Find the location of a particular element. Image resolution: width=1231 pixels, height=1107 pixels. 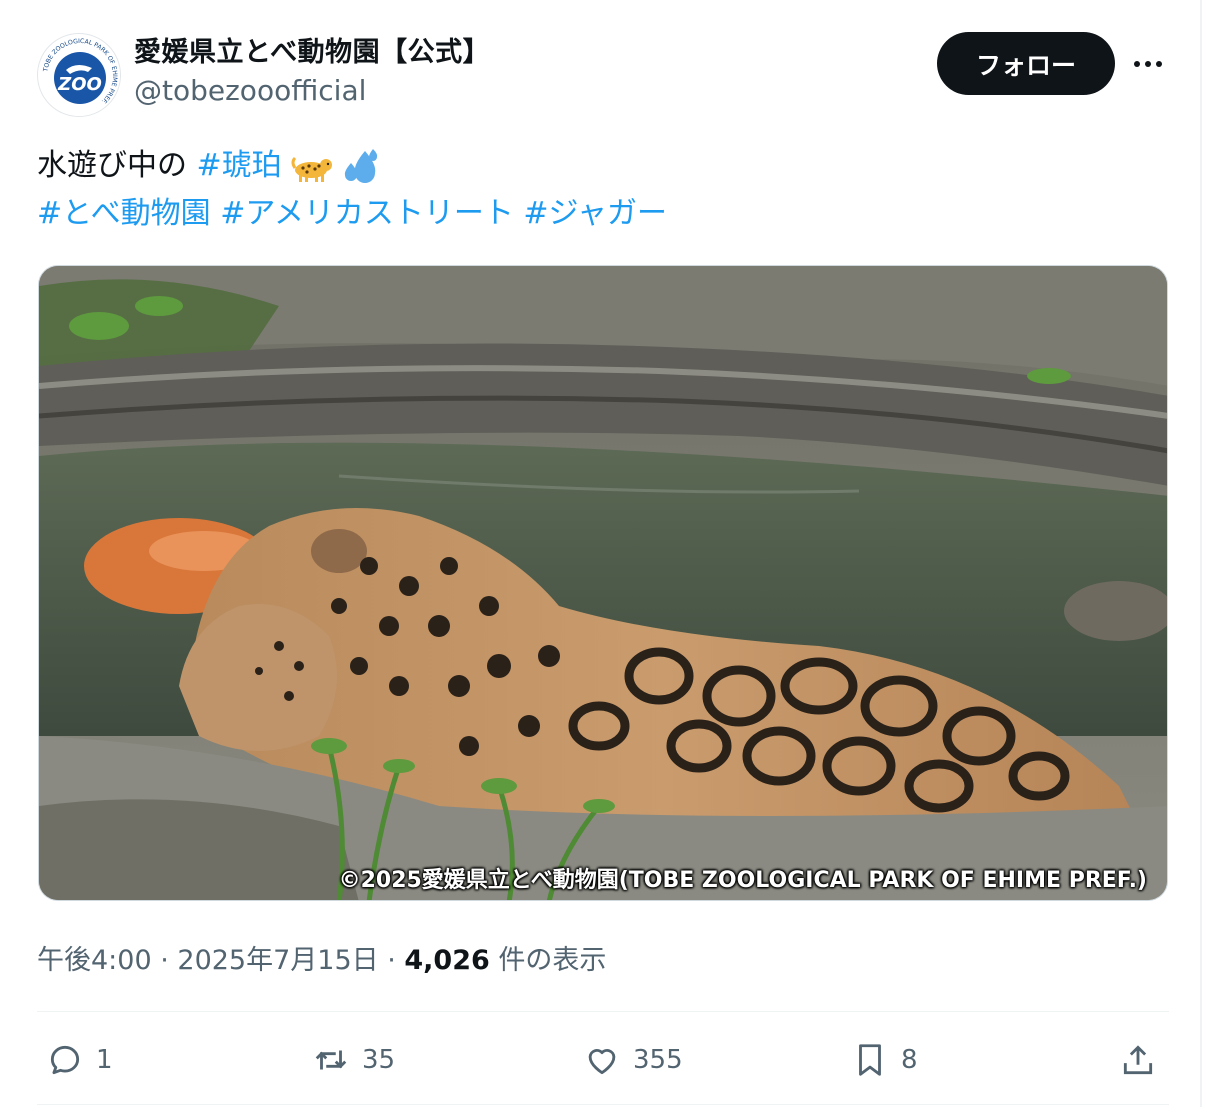

zoo-logo-icon: TOBE ZOOLOGICAL PARK OF EHIME PREF. ZOO is located at coordinates (80, 76).